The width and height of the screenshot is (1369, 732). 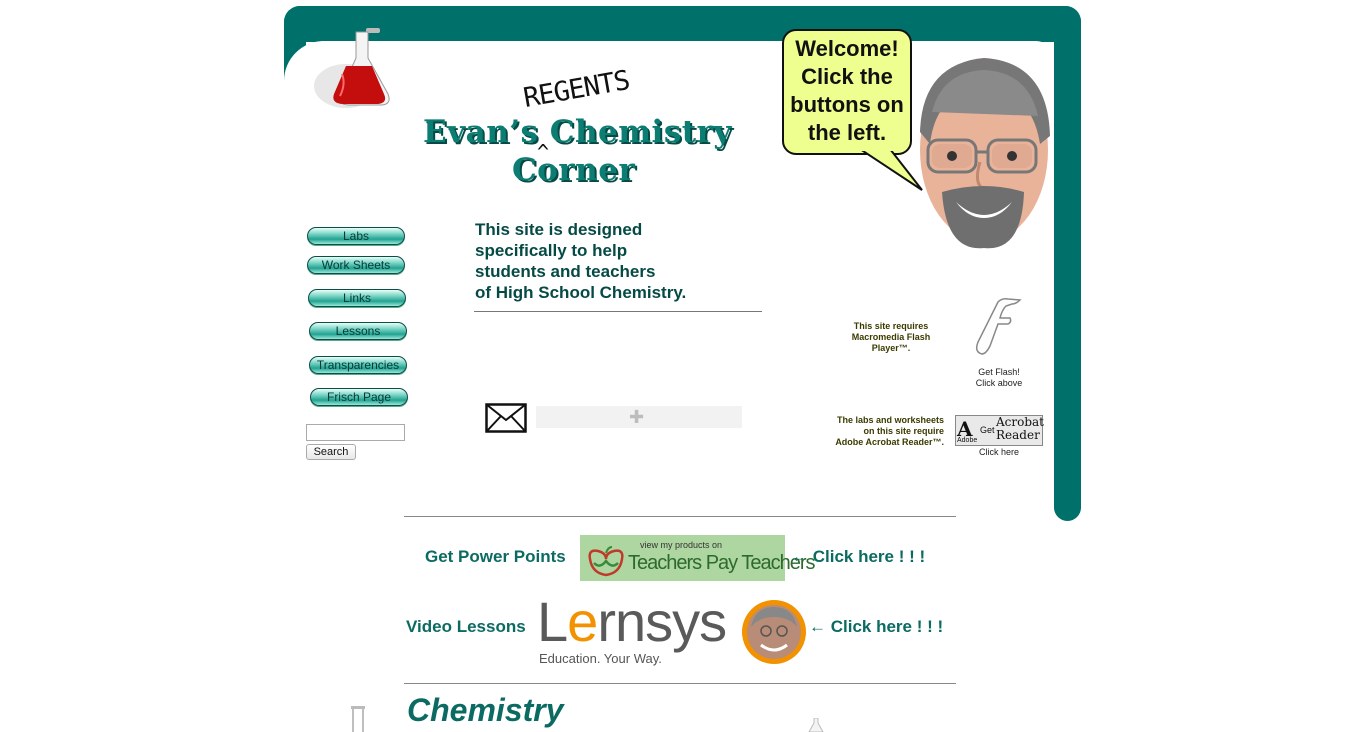 What do you see at coordinates (543, 152) in the screenshot?
I see `insert-caret: ^` at bounding box center [543, 152].